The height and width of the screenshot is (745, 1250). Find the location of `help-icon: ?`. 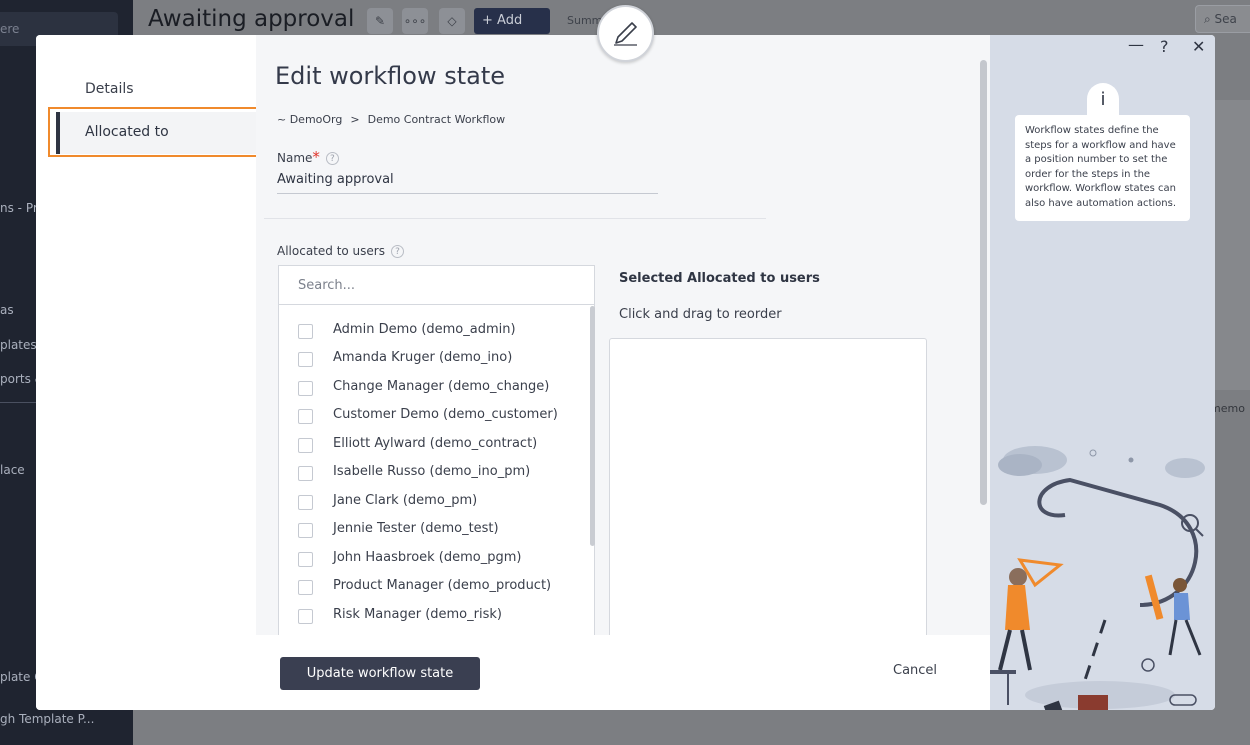

help-icon: ? is located at coordinates (1164, 46).